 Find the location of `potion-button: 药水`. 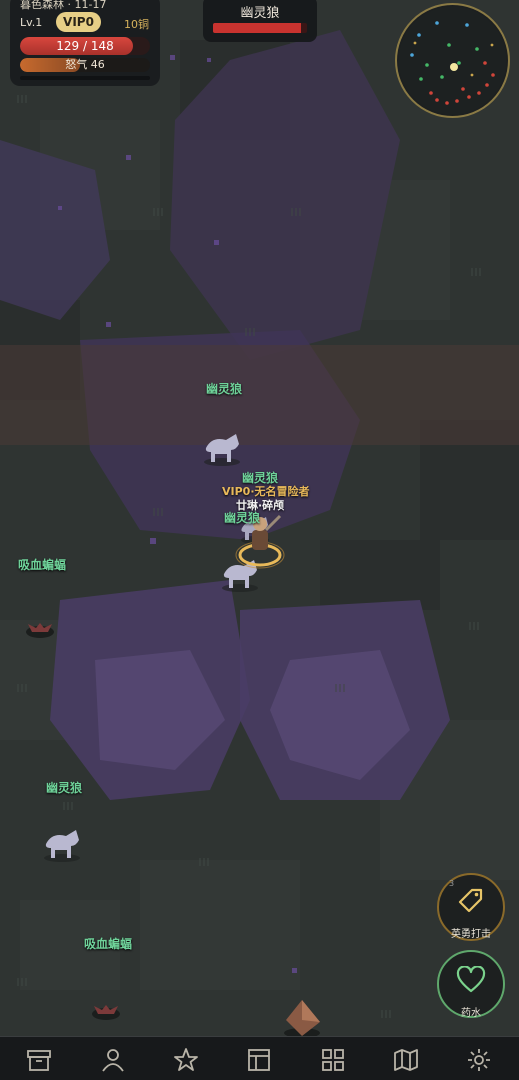

potion-button: 药水 is located at coordinates (471, 984).